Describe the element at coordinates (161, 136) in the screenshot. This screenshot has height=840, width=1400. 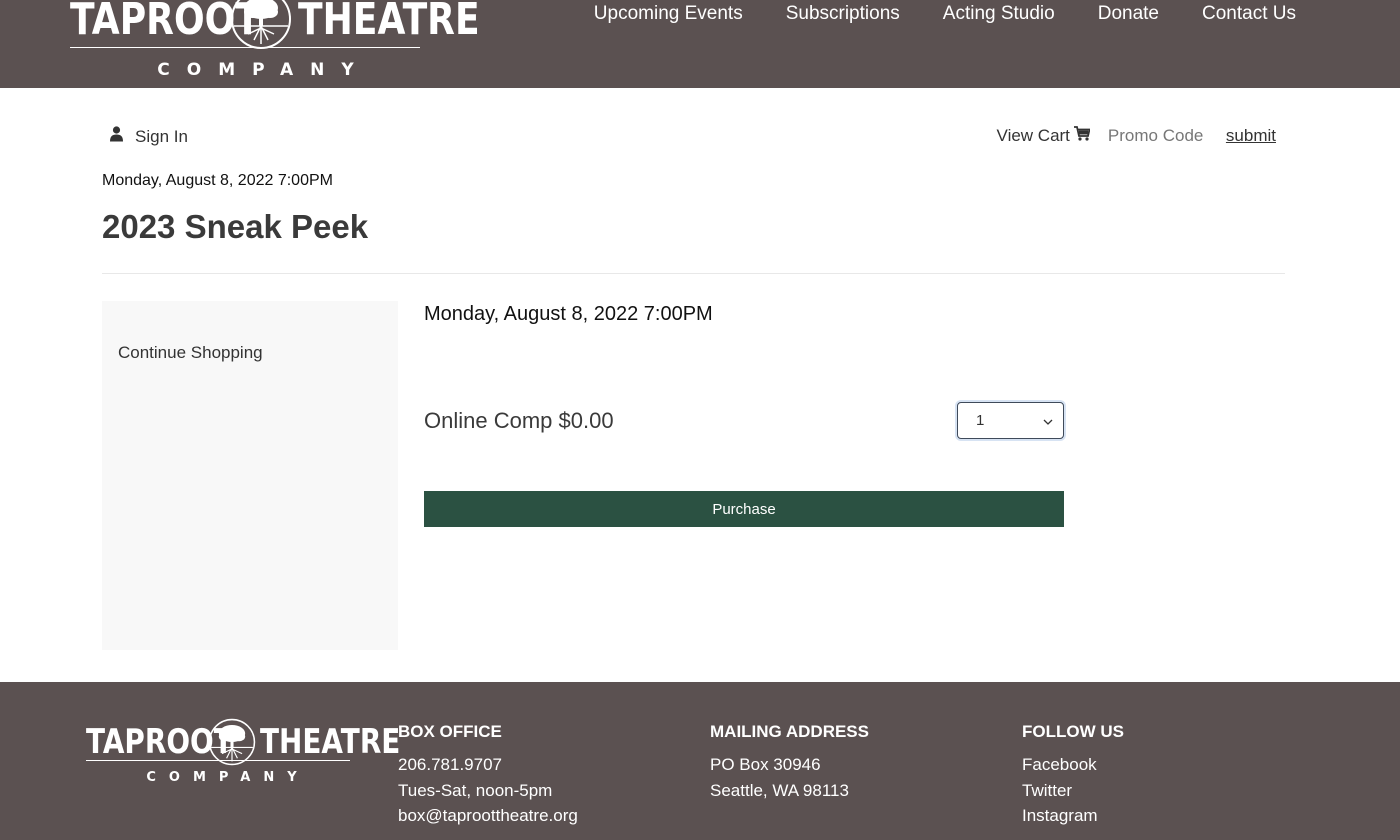
I see `sign-in-label: Sign In` at that location.